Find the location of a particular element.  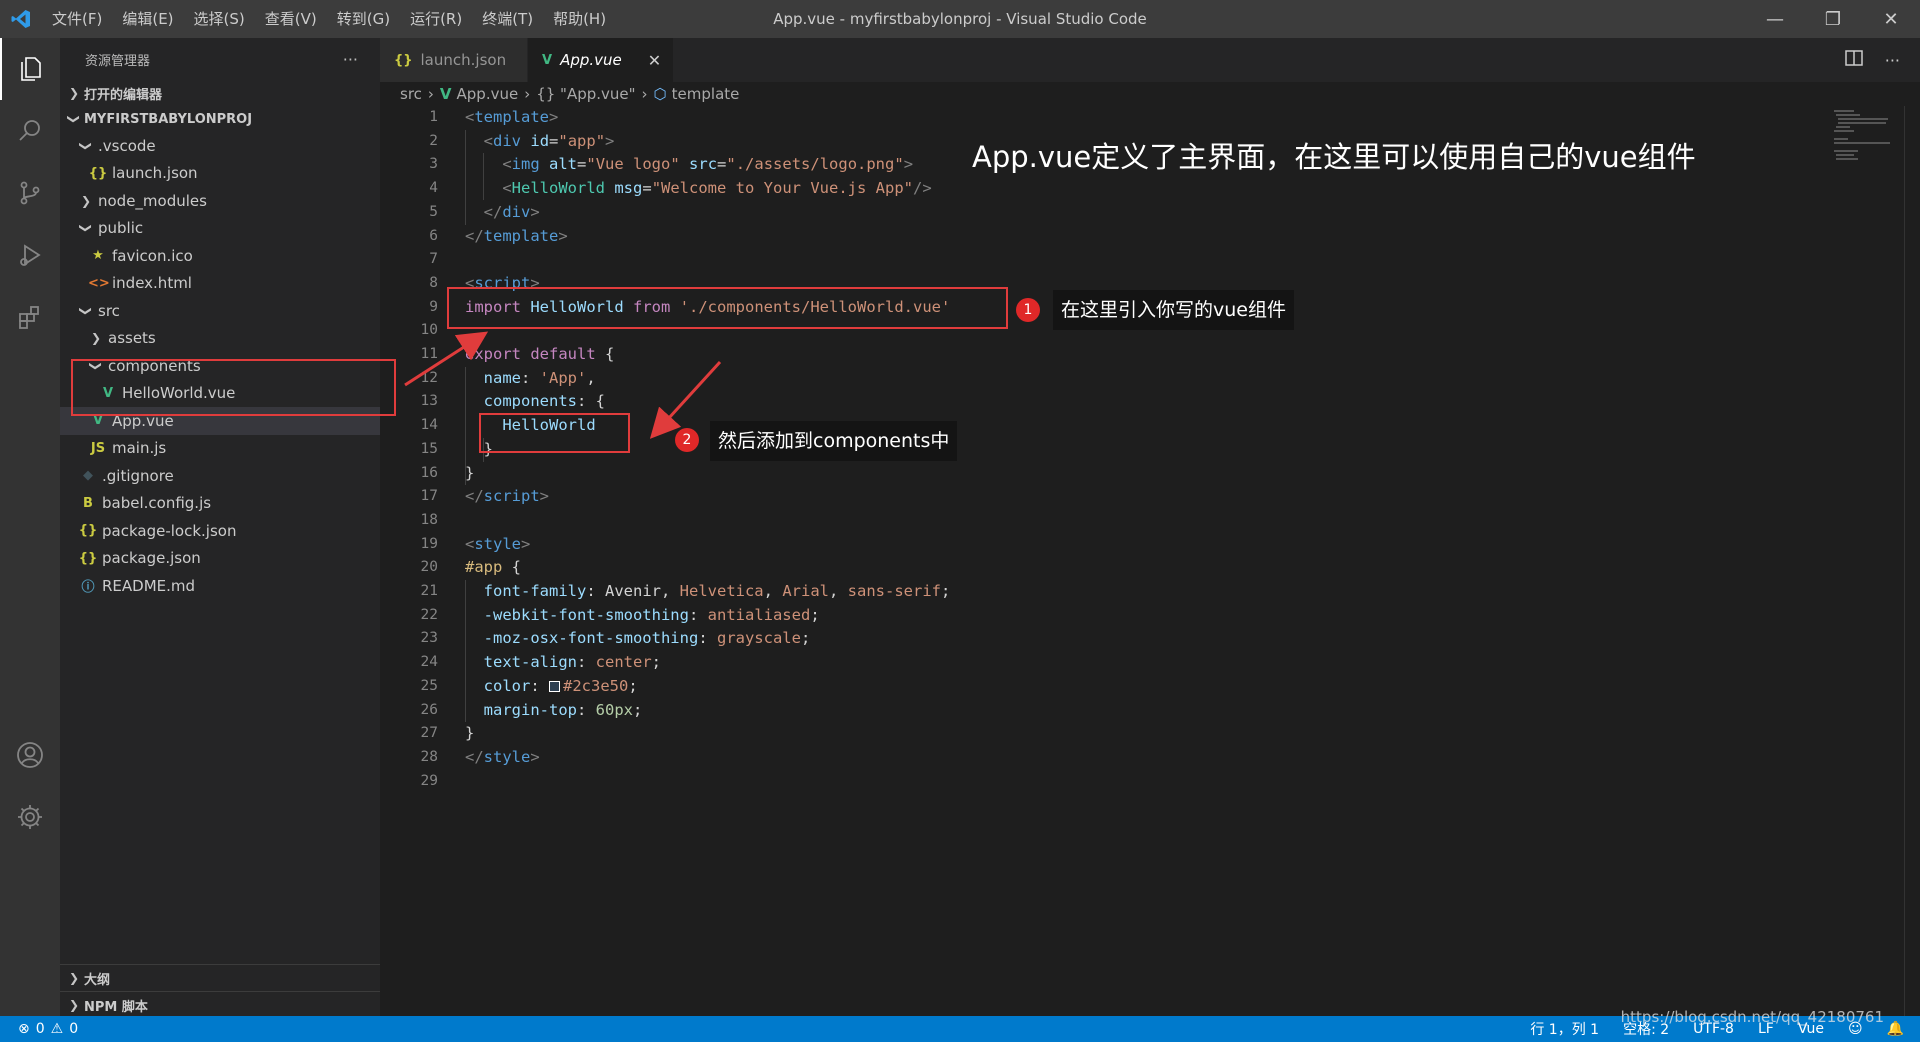

menu-item: 运行(R) is located at coordinates (436, 19).